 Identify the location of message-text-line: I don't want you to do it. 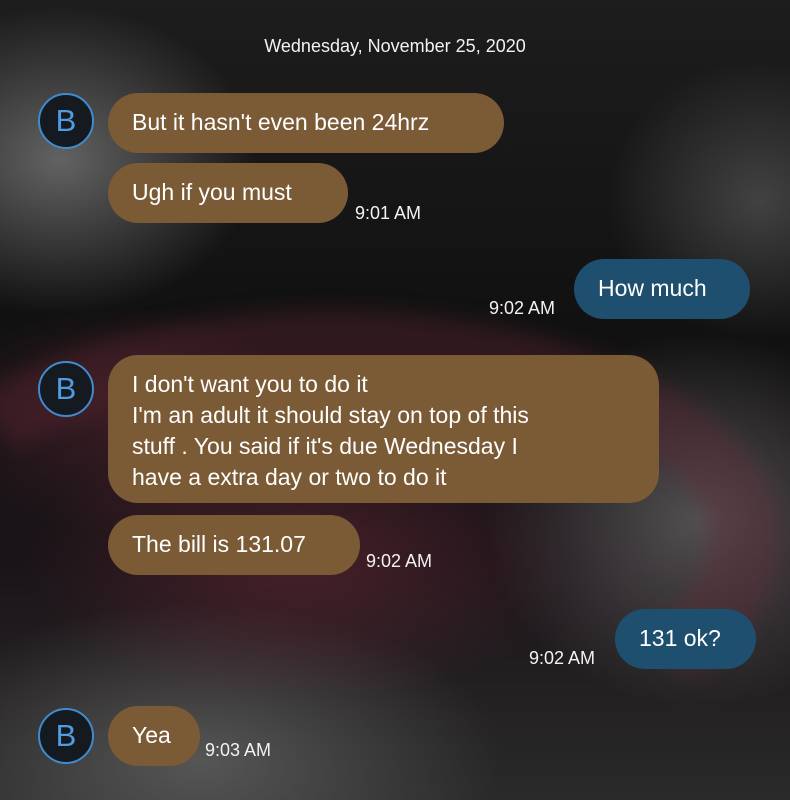
(250, 384).